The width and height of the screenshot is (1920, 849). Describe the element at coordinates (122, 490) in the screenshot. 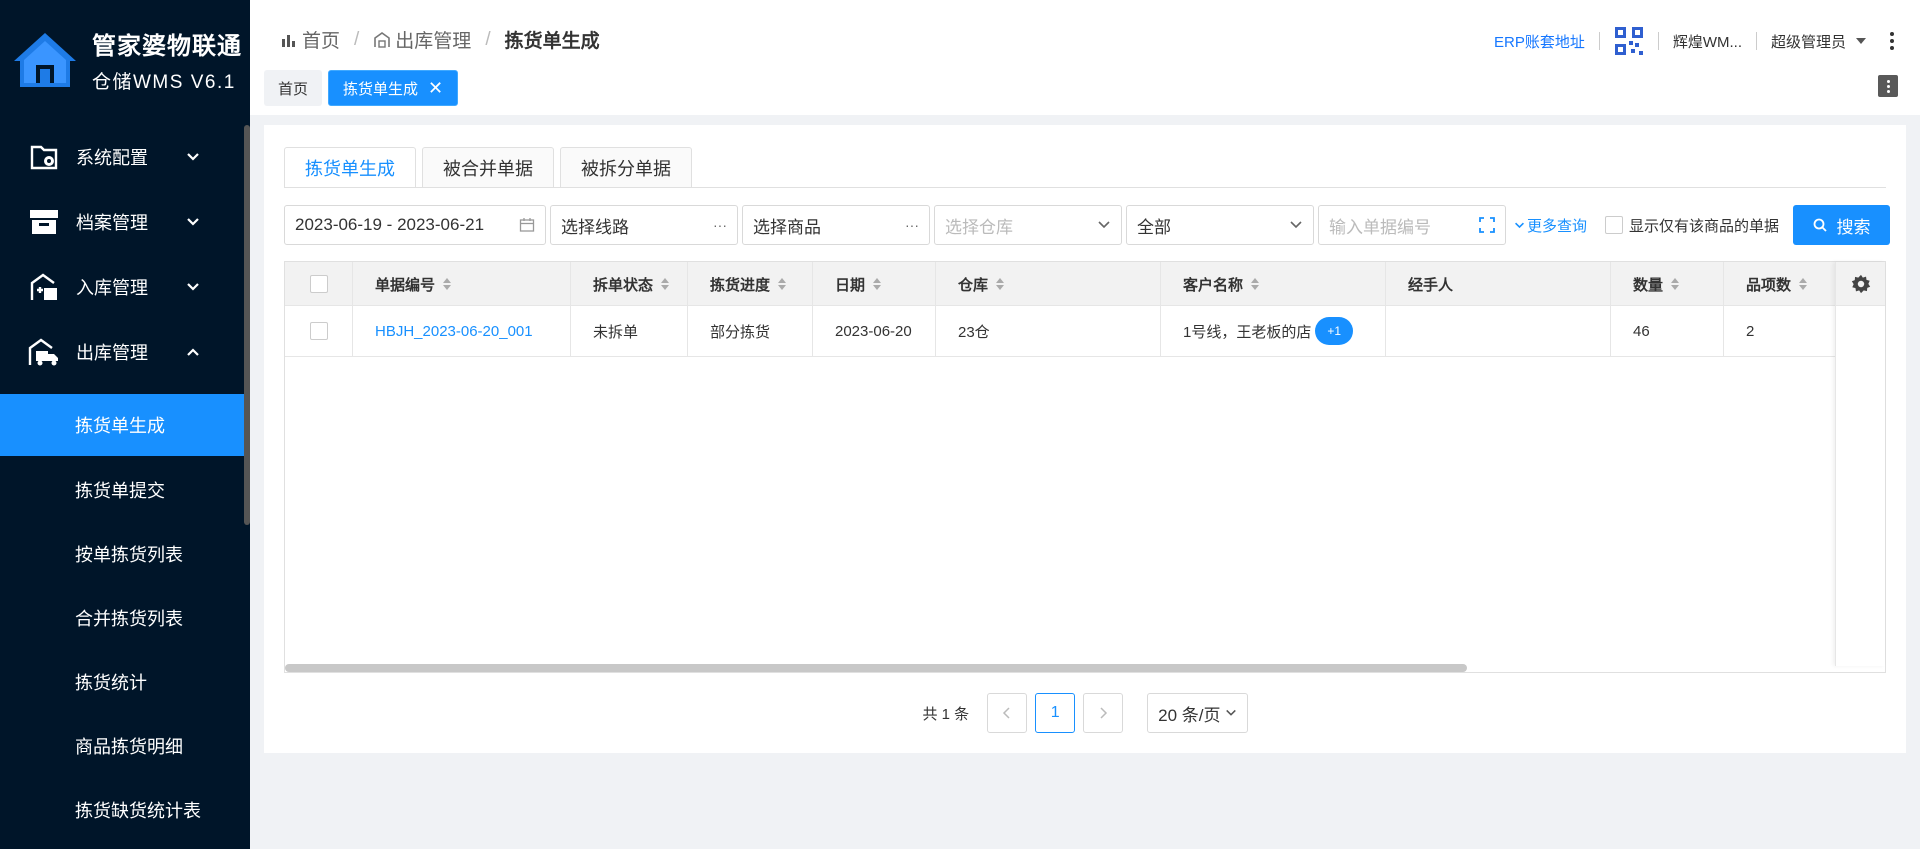

I see `sidebar-subitem-picking-submit: 拣货单提交` at that location.